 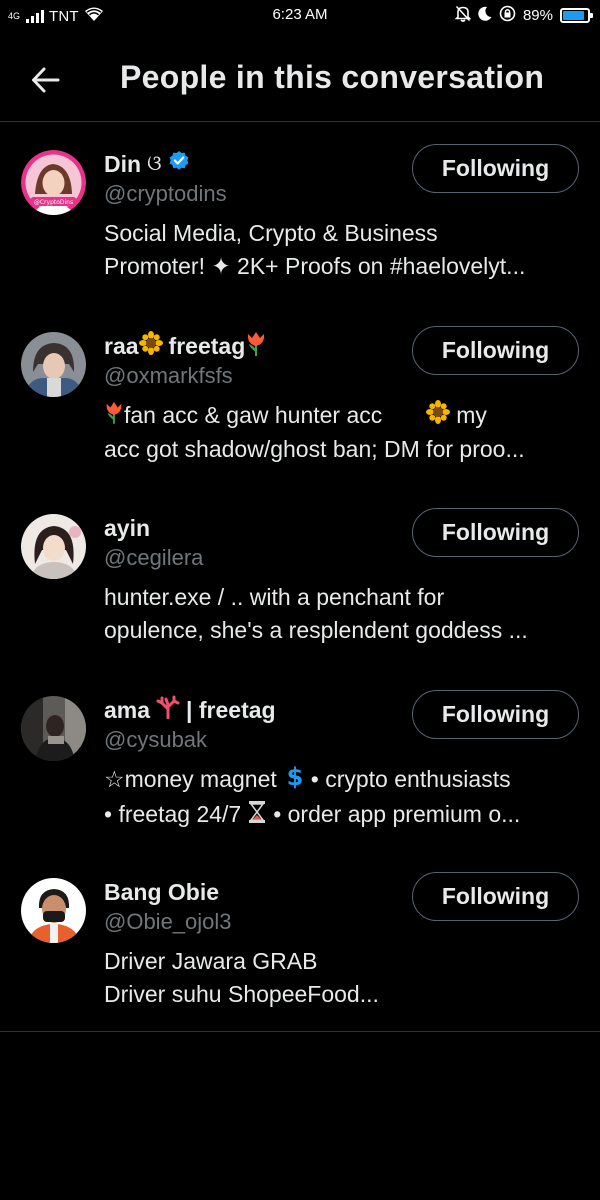 What do you see at coordinates (211, 961) in the screenshot?
I see `bio-line: Driver Jawara GRAB` at bounding box center [211, 961].